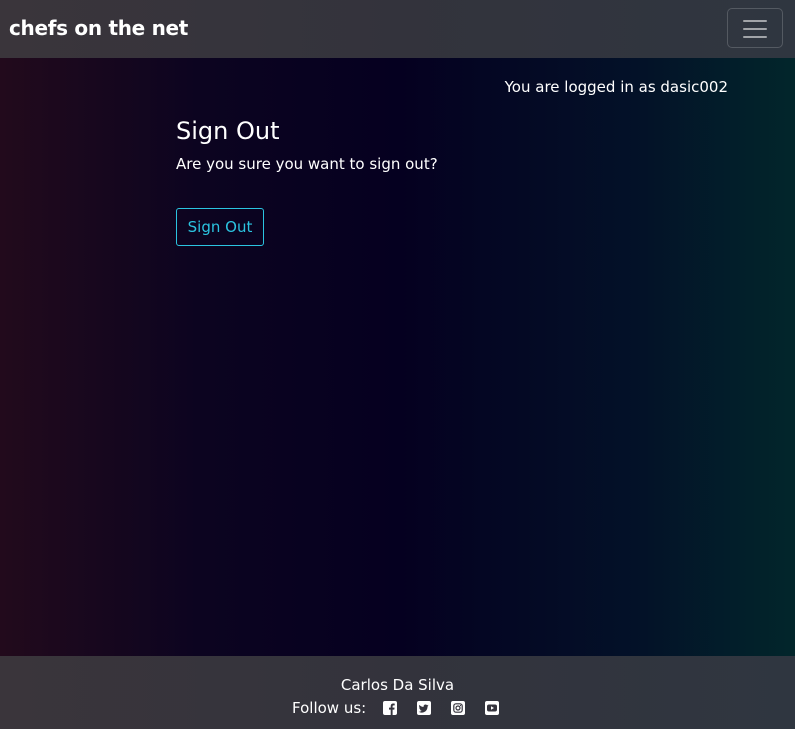 The image size is (795, 729). Describe the element at coordinates (390, 708) in the screenshot. I see `facebook-icon` at that location.